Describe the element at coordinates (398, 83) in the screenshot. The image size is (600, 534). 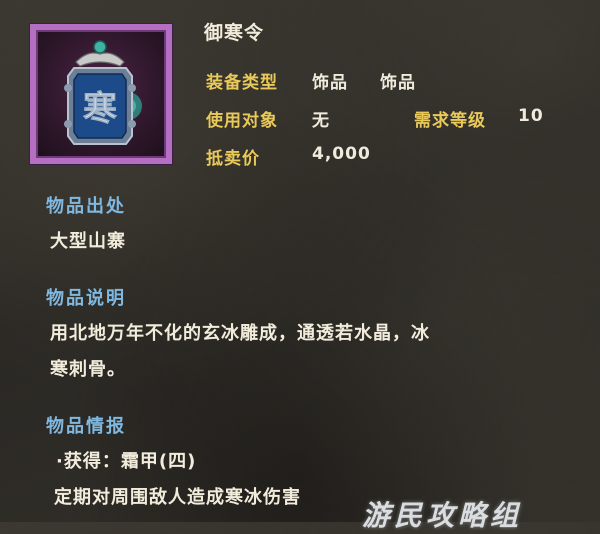
I see `equip-subtype-value: 饰品` at that location.